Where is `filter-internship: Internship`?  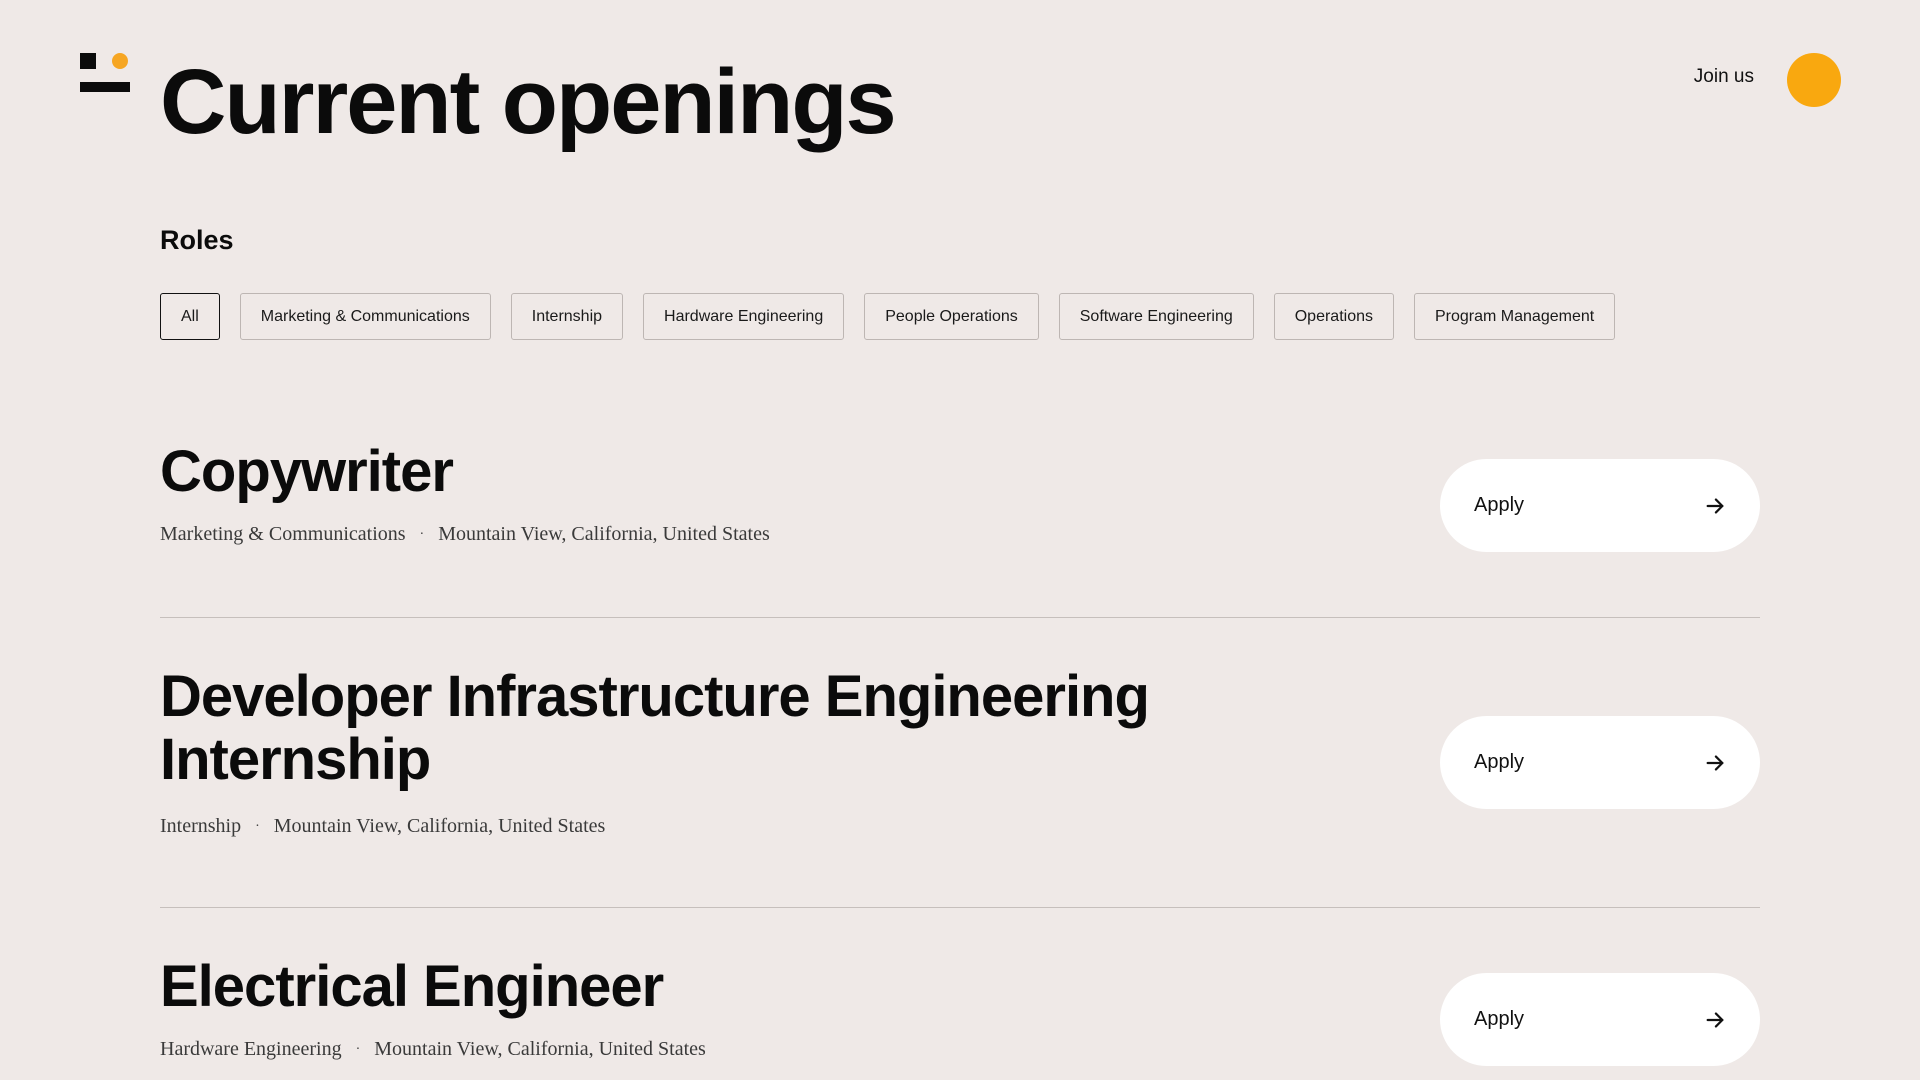
filter-internship: Internship is located at coordinates (567, 316).